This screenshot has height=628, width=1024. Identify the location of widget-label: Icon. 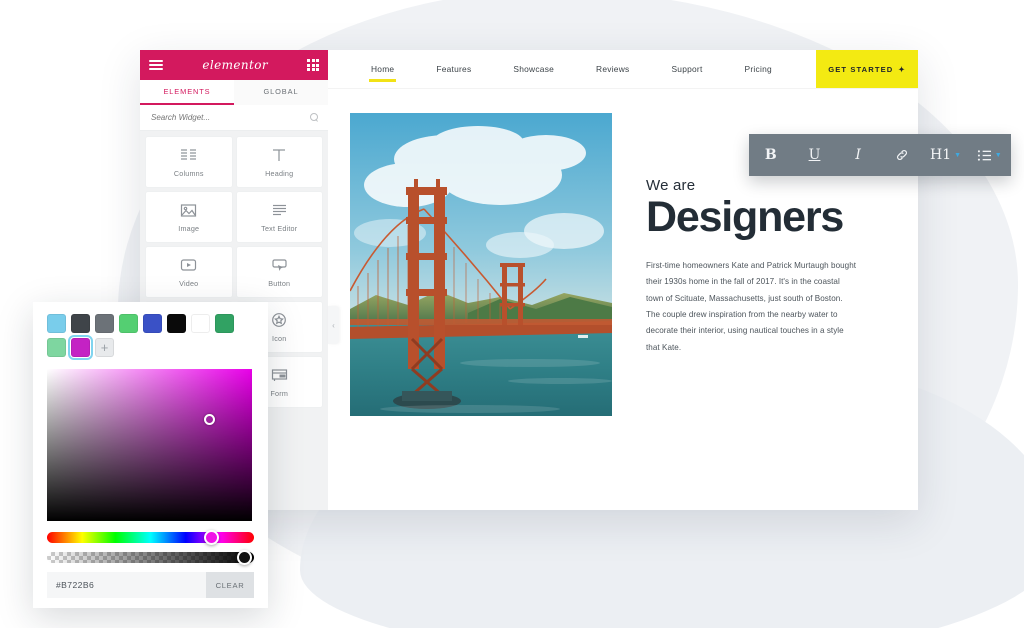
(279, 338).